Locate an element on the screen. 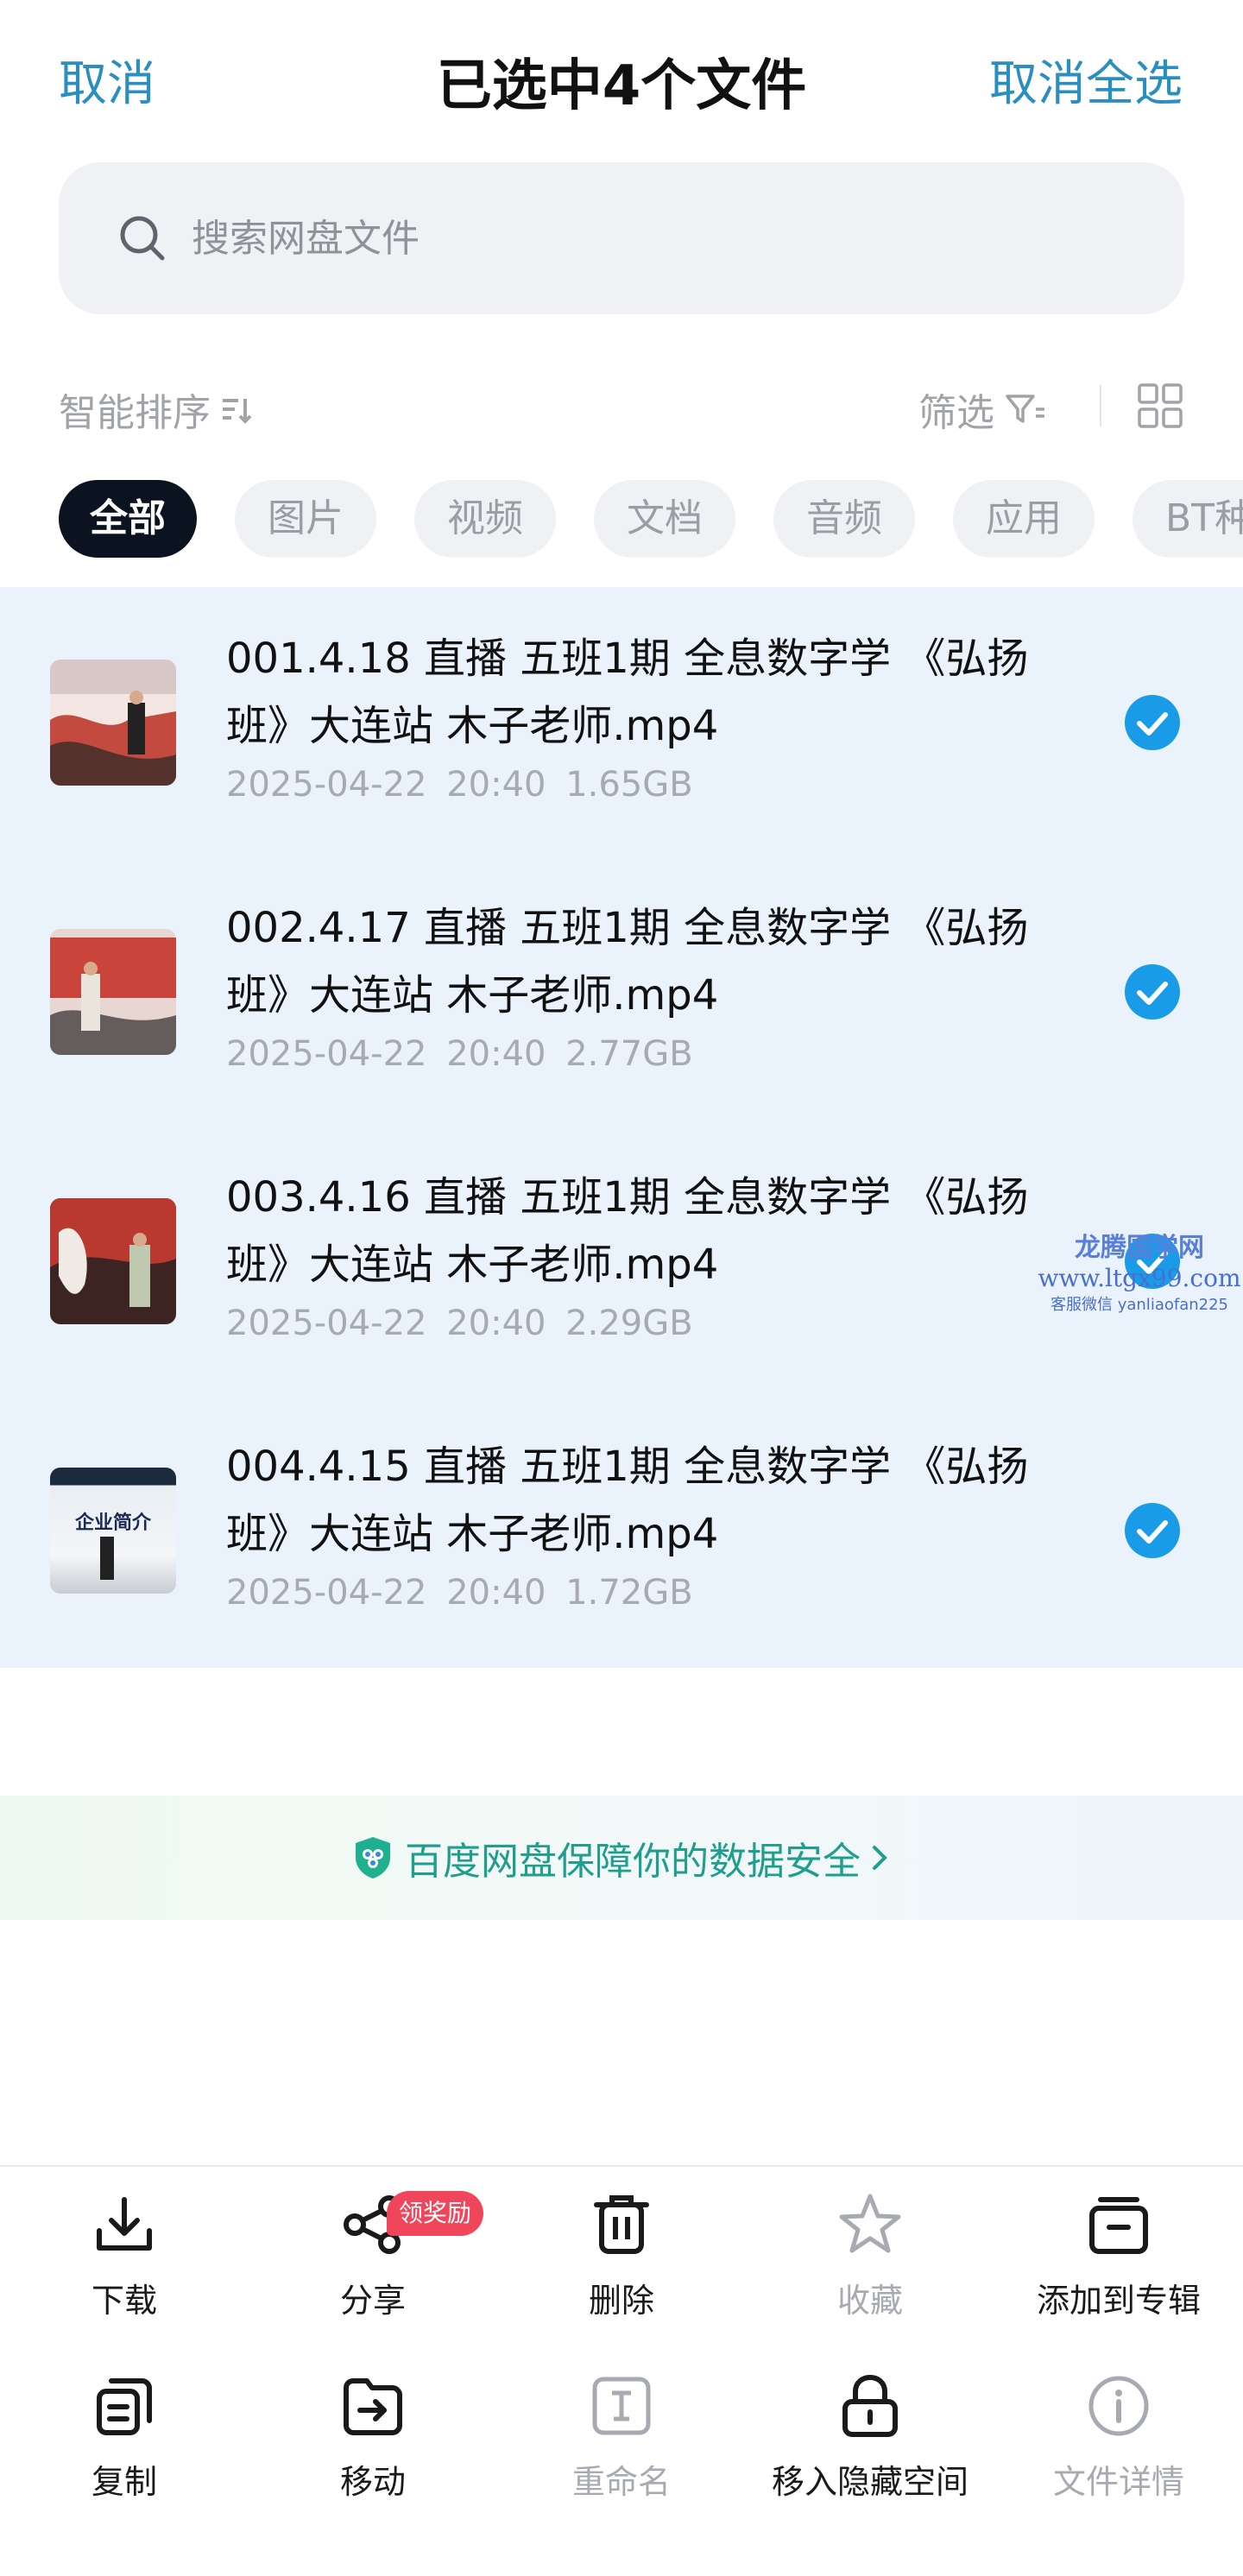 The image size is (1243, 2576). file-details-button: 文件详情 is located at coordinates (1119, 2434).